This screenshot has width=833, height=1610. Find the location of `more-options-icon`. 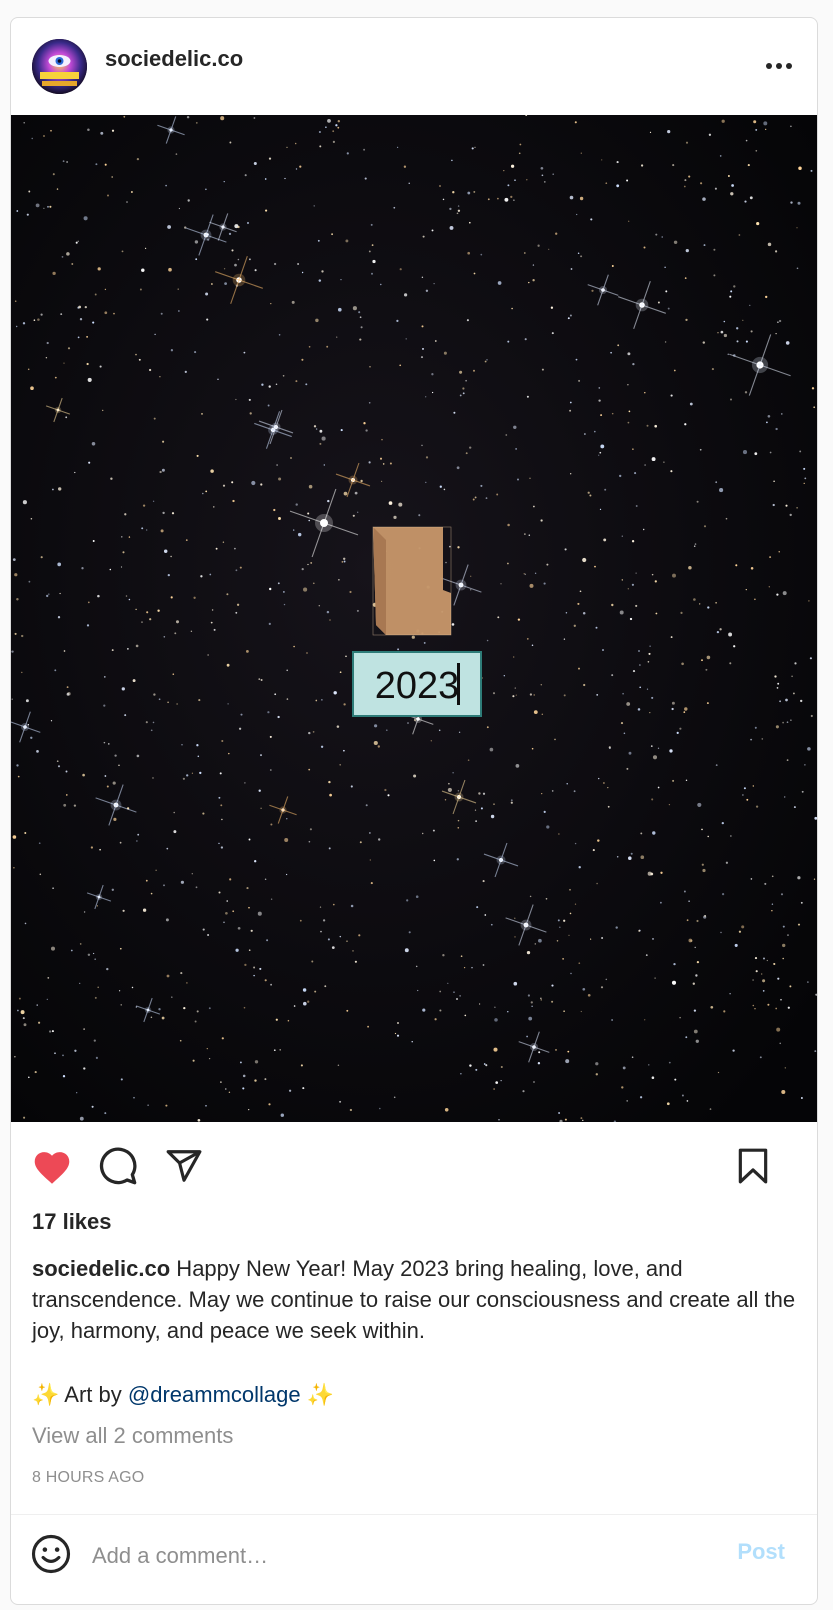

more-options-icon is located at coordinates (779, 66).